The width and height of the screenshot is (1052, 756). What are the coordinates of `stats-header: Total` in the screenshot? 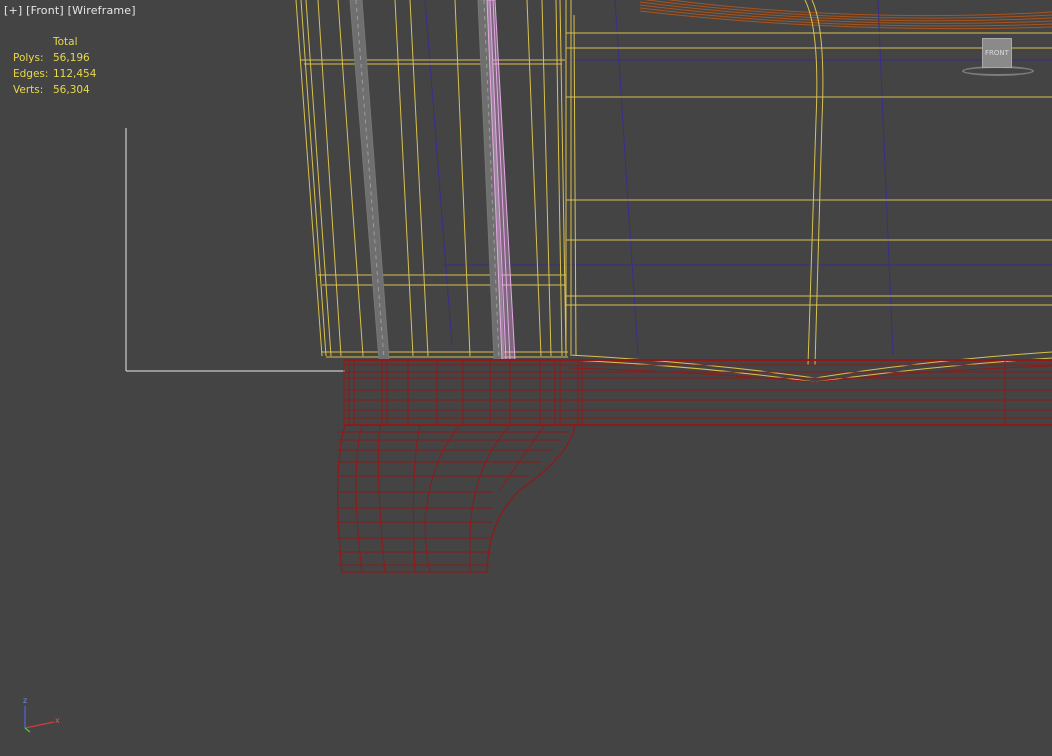 It's located at (65, 42).